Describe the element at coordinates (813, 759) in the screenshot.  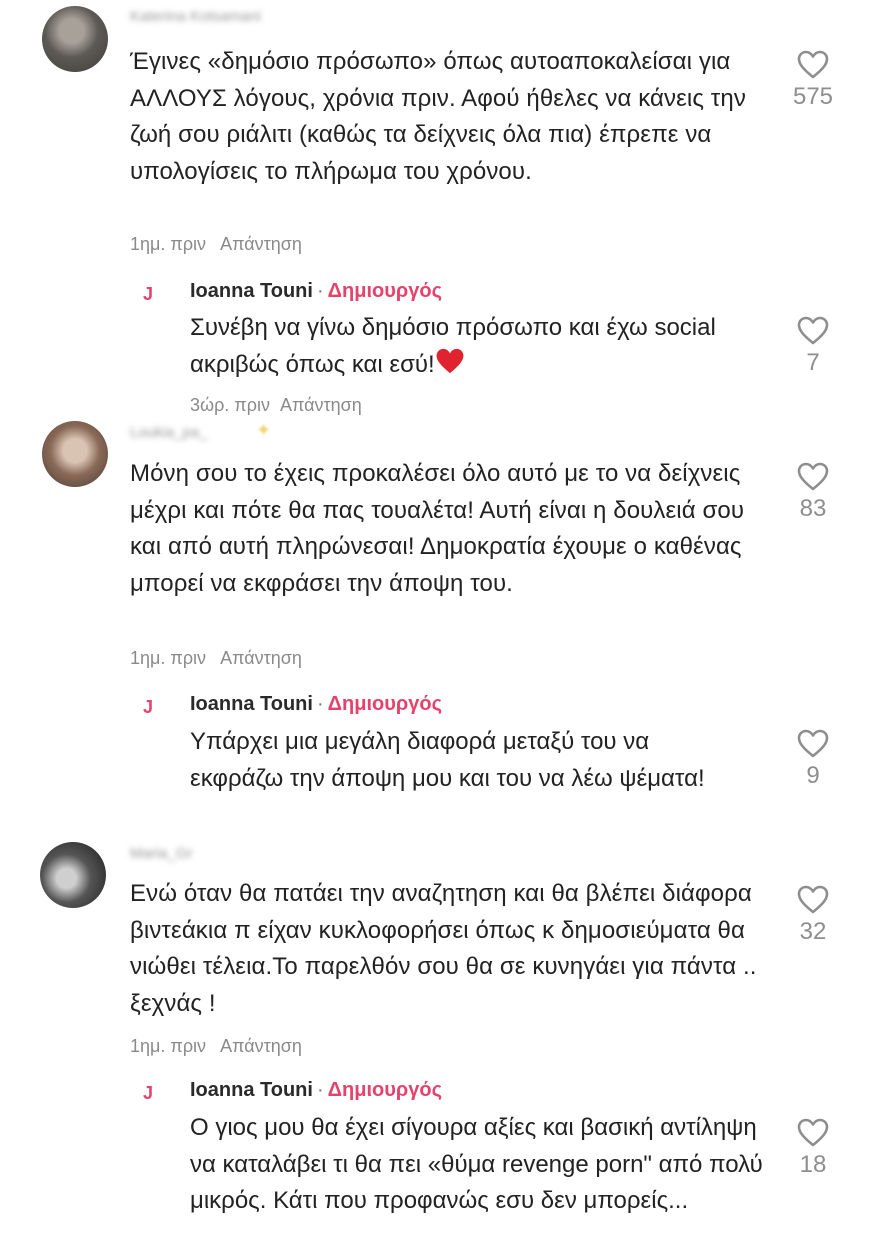
I see `like-button: 9` at that location.